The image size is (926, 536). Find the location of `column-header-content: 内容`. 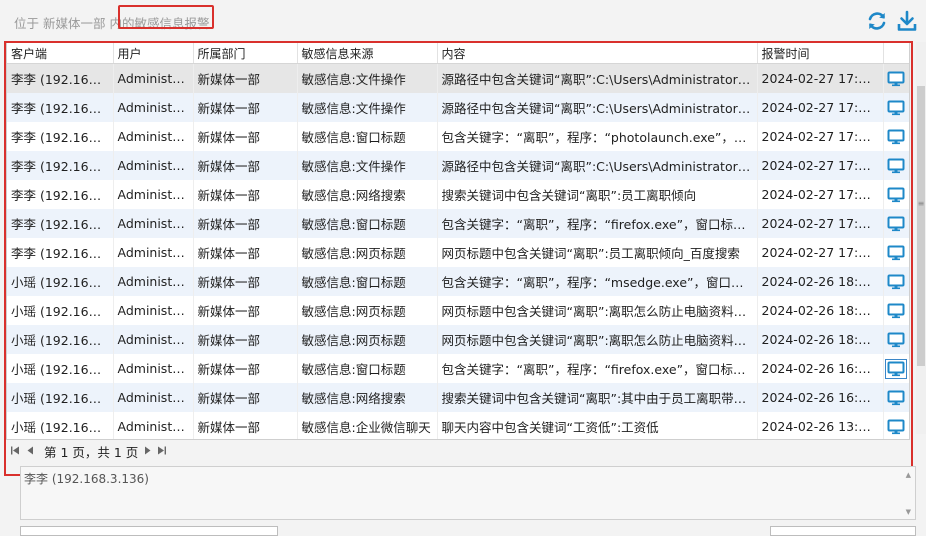

column-header-content: 内容 is located at coordinates (597, 53).